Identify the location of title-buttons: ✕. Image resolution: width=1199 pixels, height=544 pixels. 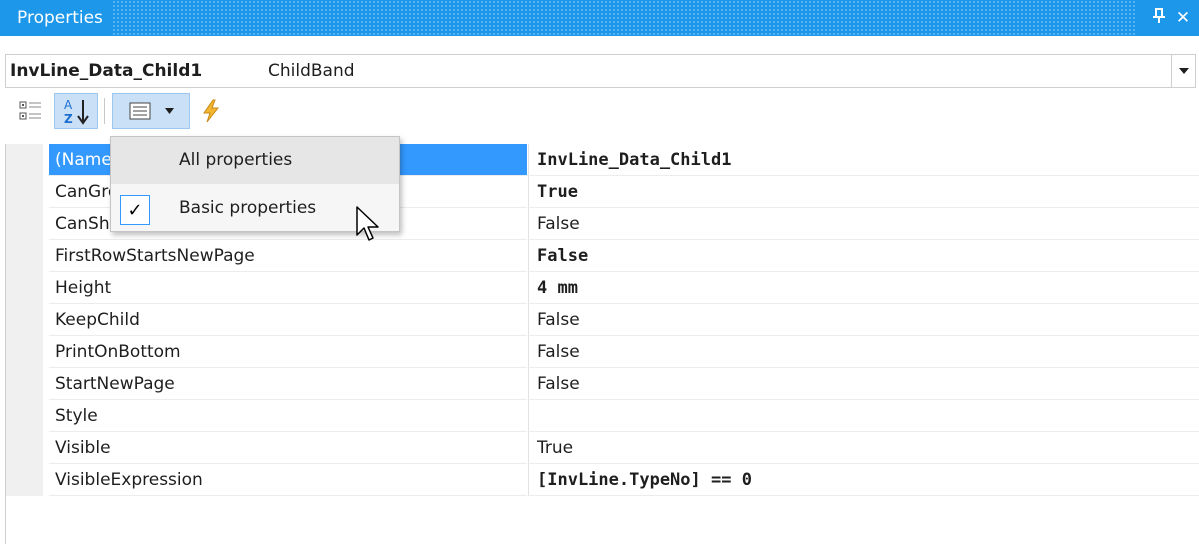
(1168, 18).